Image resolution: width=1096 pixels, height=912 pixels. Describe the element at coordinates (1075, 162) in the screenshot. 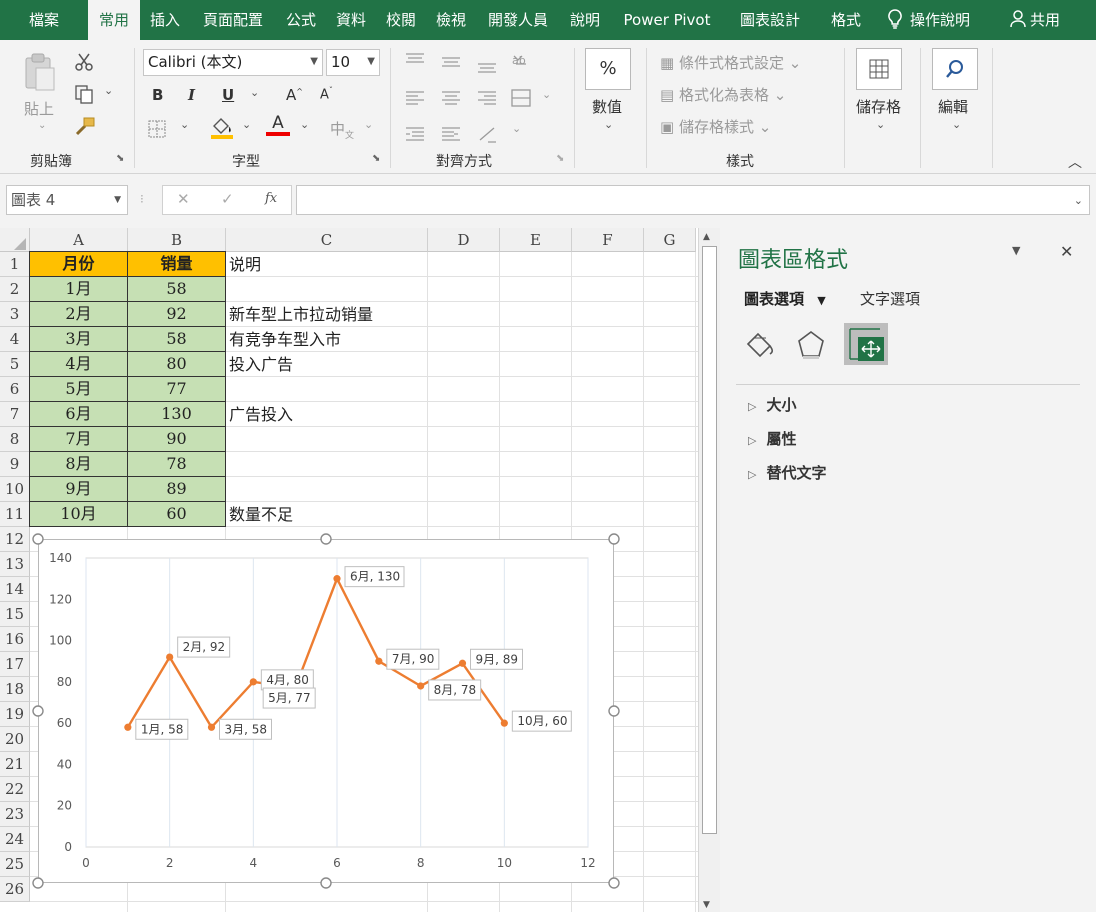

I see `collapse-ribbon-icon: ︿` at that location.